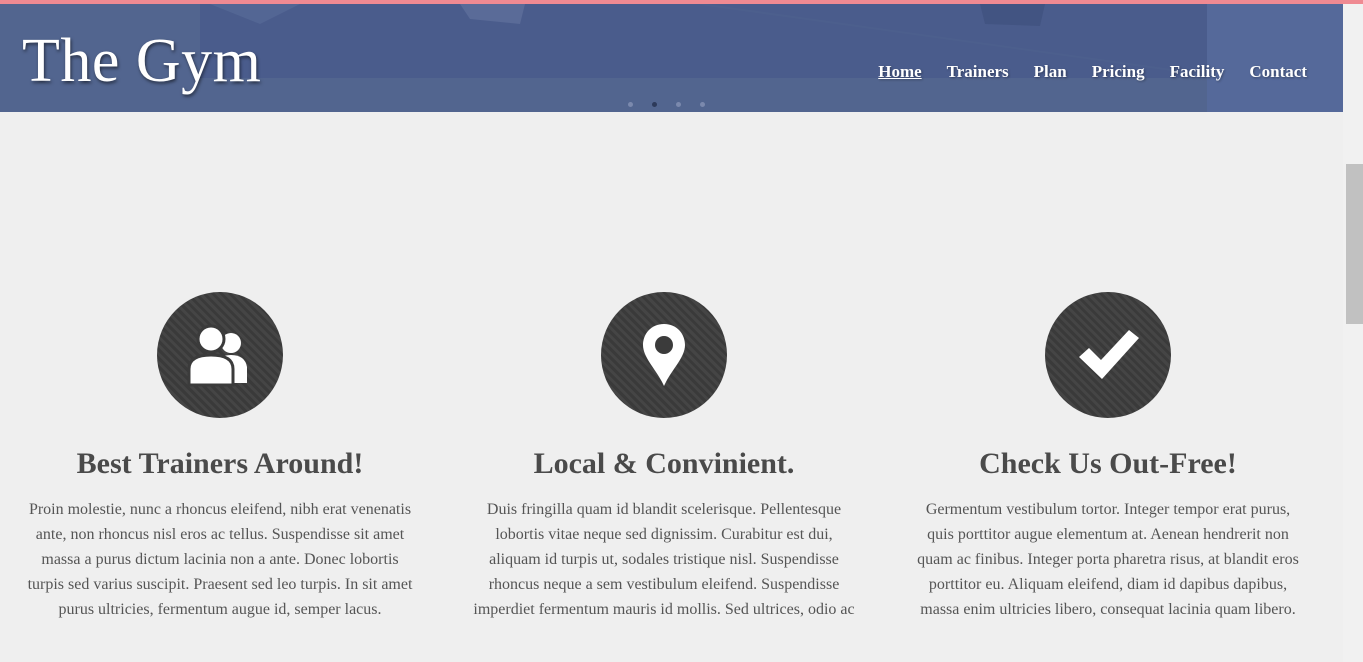  What do you see at coordinates (1118, 72) in the screenshot?
I see `nav-link-pricing: Pricing` at bounding box center [1118, 72].